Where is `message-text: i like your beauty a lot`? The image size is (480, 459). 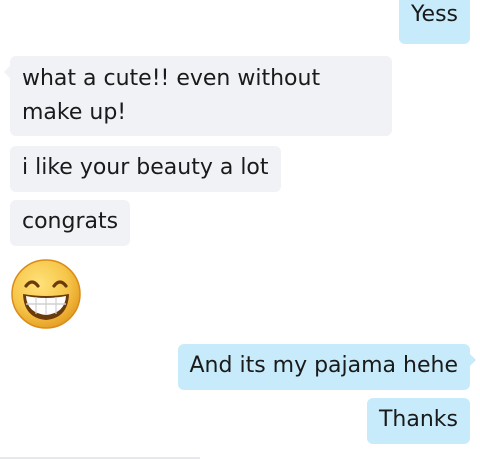
message-text: i like your beauty a lot is located at coordinates (145, 167).